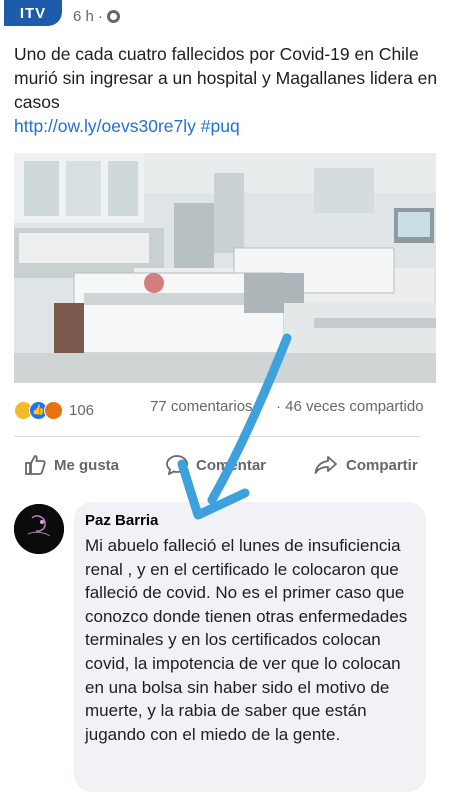 The image size is (450, 800). Describe the element at coordinates (325, 465) in the screenshot. I see `share-arrow-icon` at that location.